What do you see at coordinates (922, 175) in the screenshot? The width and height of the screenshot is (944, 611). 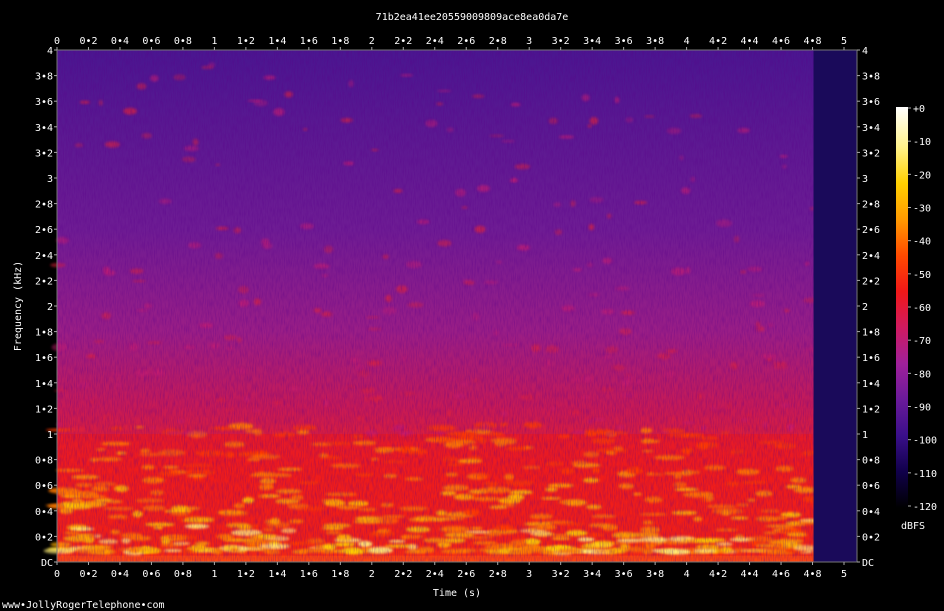 I see `colorbar-tick-label: -20` at bounding box center [922, 175].